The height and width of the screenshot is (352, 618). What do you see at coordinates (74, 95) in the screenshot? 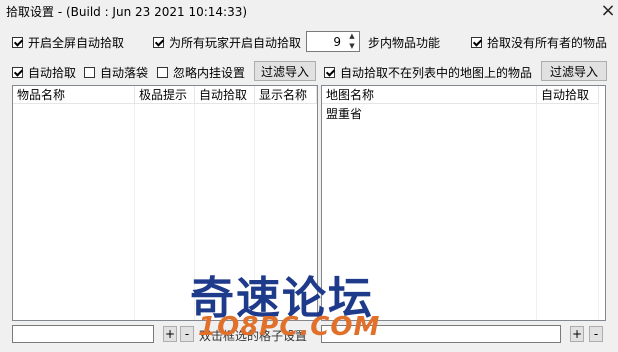
I see `column-header-item-name: 物品名称` at bounding box center [74, 95].